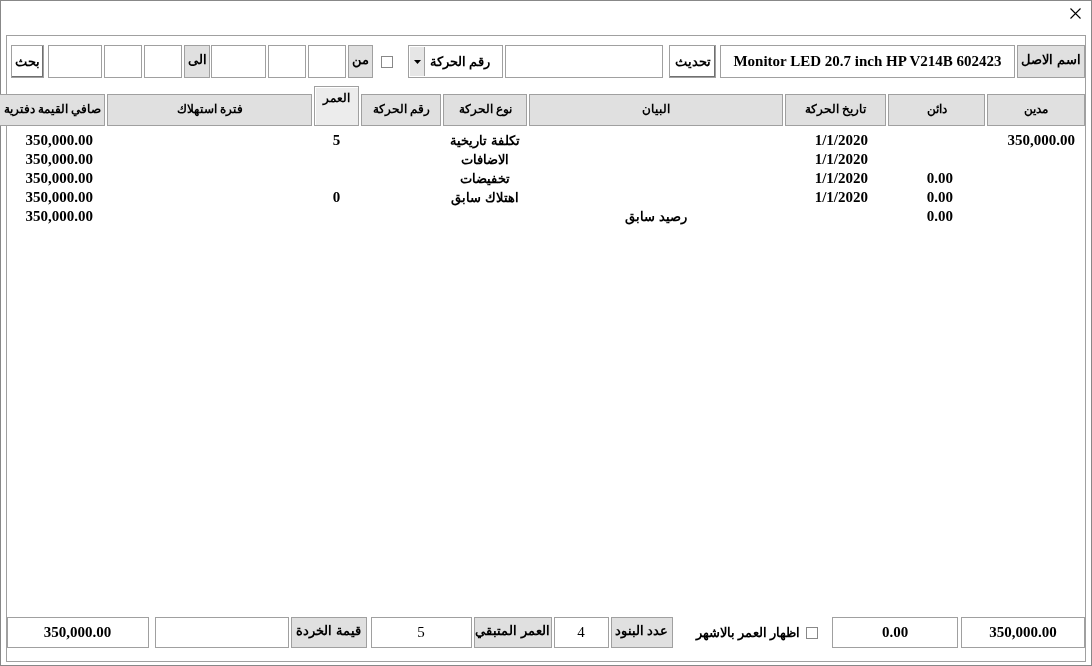  Describe the element at coordinates (1051, 61) in the screenshot. I see `asset-label: اسم الاصل` at that location.